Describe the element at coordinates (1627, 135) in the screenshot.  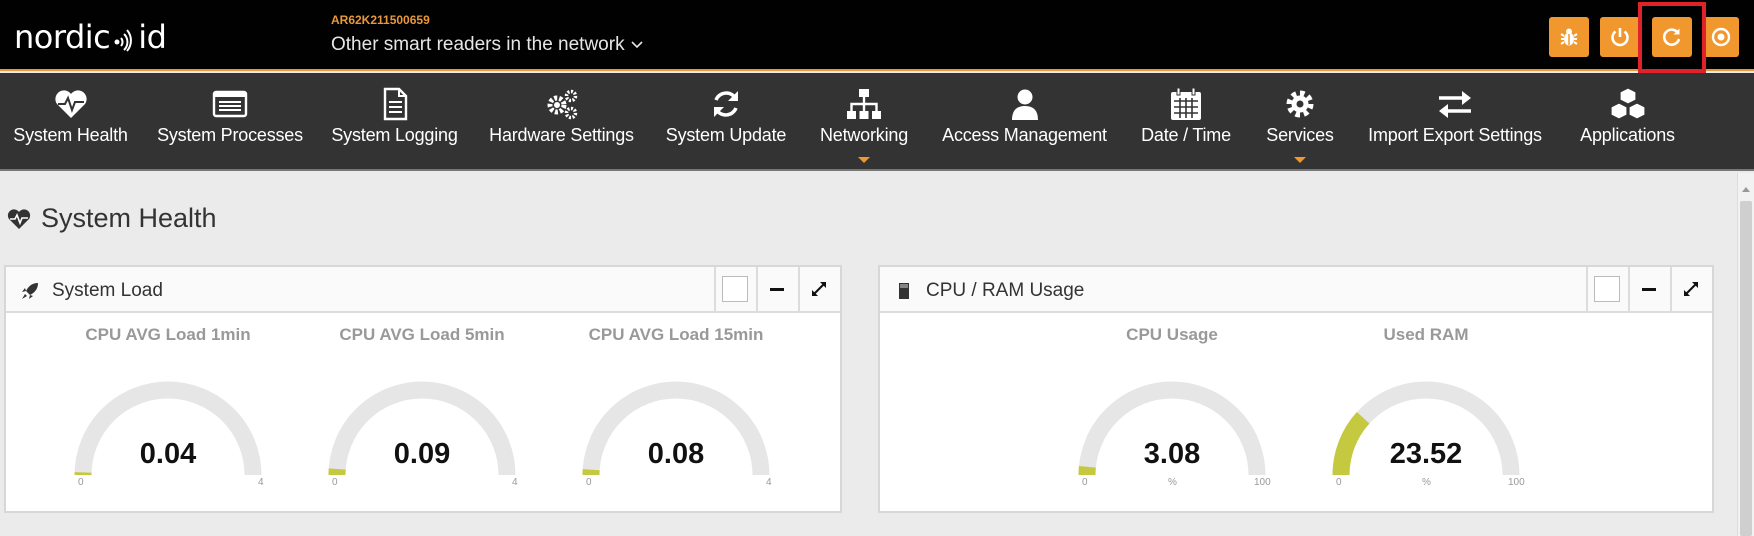
I see `nav-label: Applications` at that location.